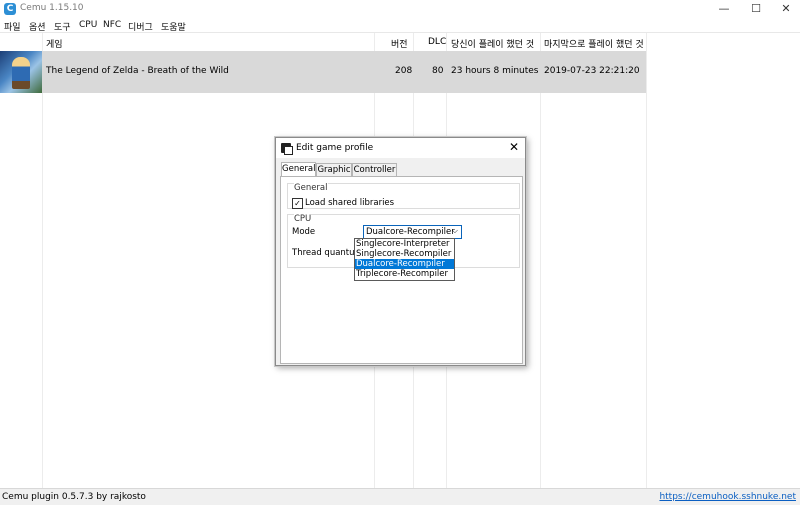 The height and width of the screenshot is (505, 800). Describe the element at coordinates (785, 9) in the screenshot. I see `close-window-button: ✕` at that location.